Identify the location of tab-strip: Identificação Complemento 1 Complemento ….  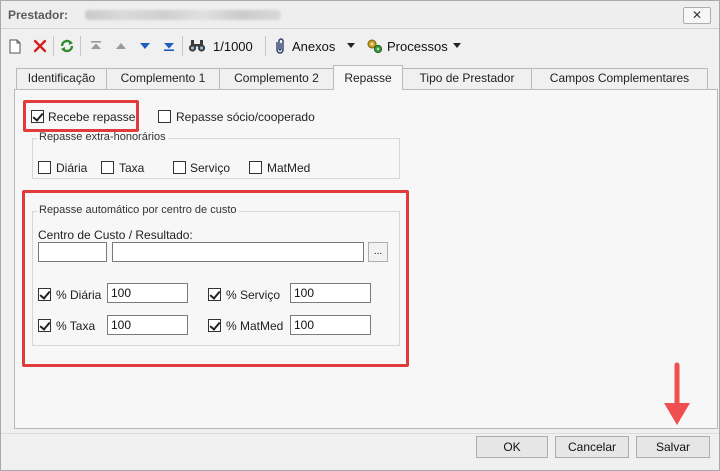
(360, 77).